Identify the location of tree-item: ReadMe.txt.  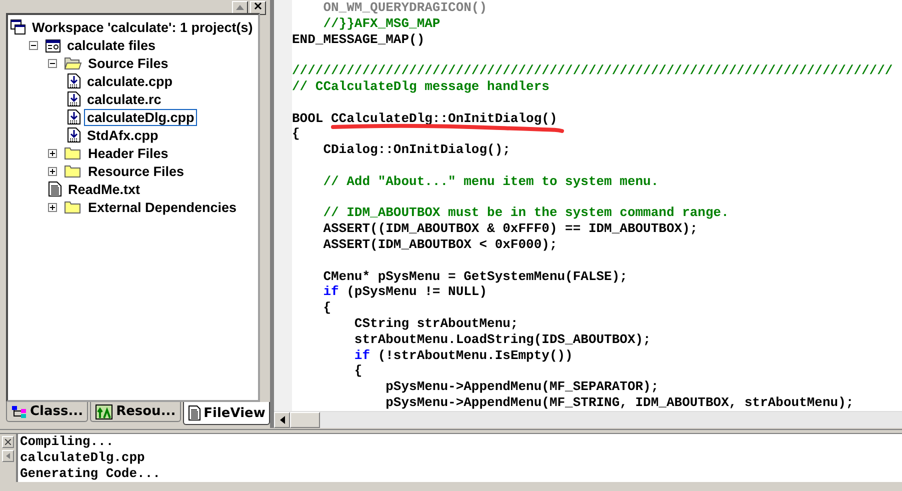
(104, 189).